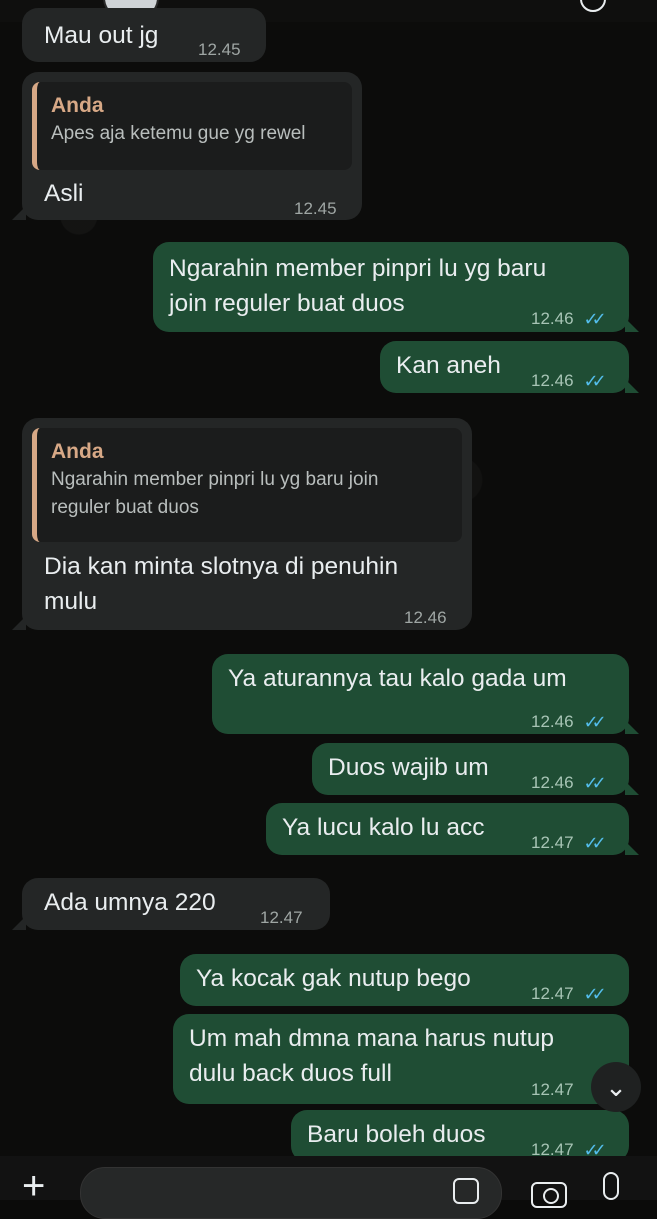 This screenshot has height=1219, width=657. What do you see at coordinates (396, 1134) in the screenshot?
I see `message-text: Baru boleh duos` at bounding box center [396, 1134].